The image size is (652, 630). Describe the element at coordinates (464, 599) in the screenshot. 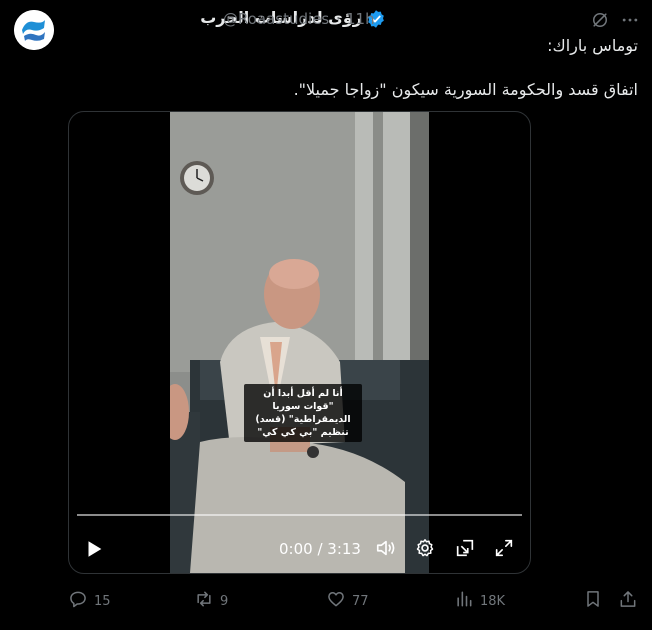

I see `views-icon` at that location.